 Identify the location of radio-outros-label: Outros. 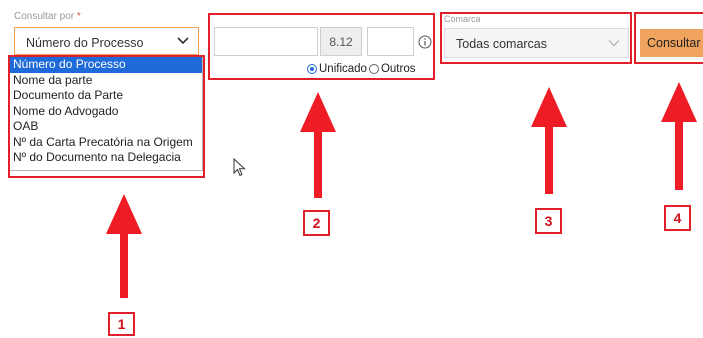
(398, 69).